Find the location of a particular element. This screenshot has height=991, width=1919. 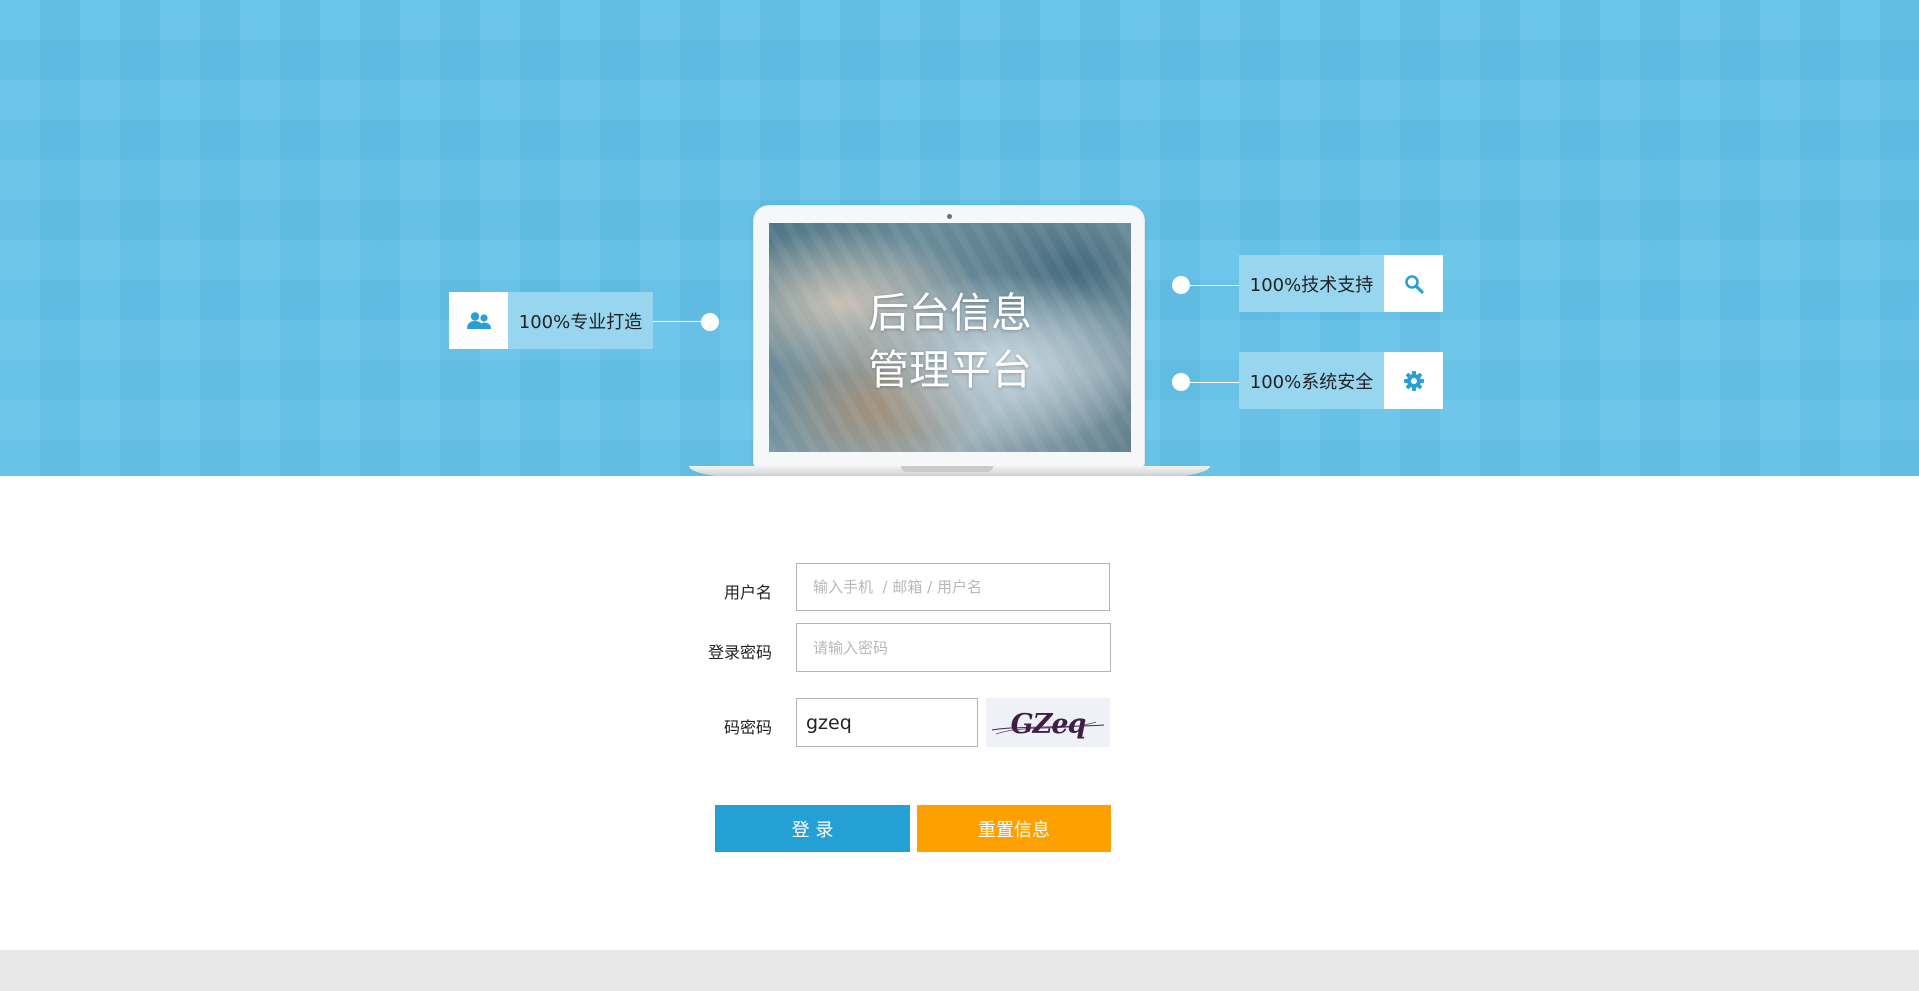

login-button: 登 录 is located at coordinates (812, 828).